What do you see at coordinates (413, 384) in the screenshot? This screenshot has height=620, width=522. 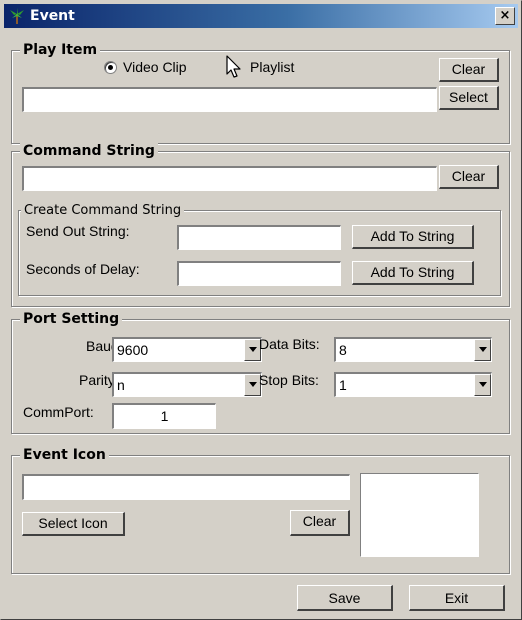 I see `stop-bits-select: 1` at bounding box center [413, 384].